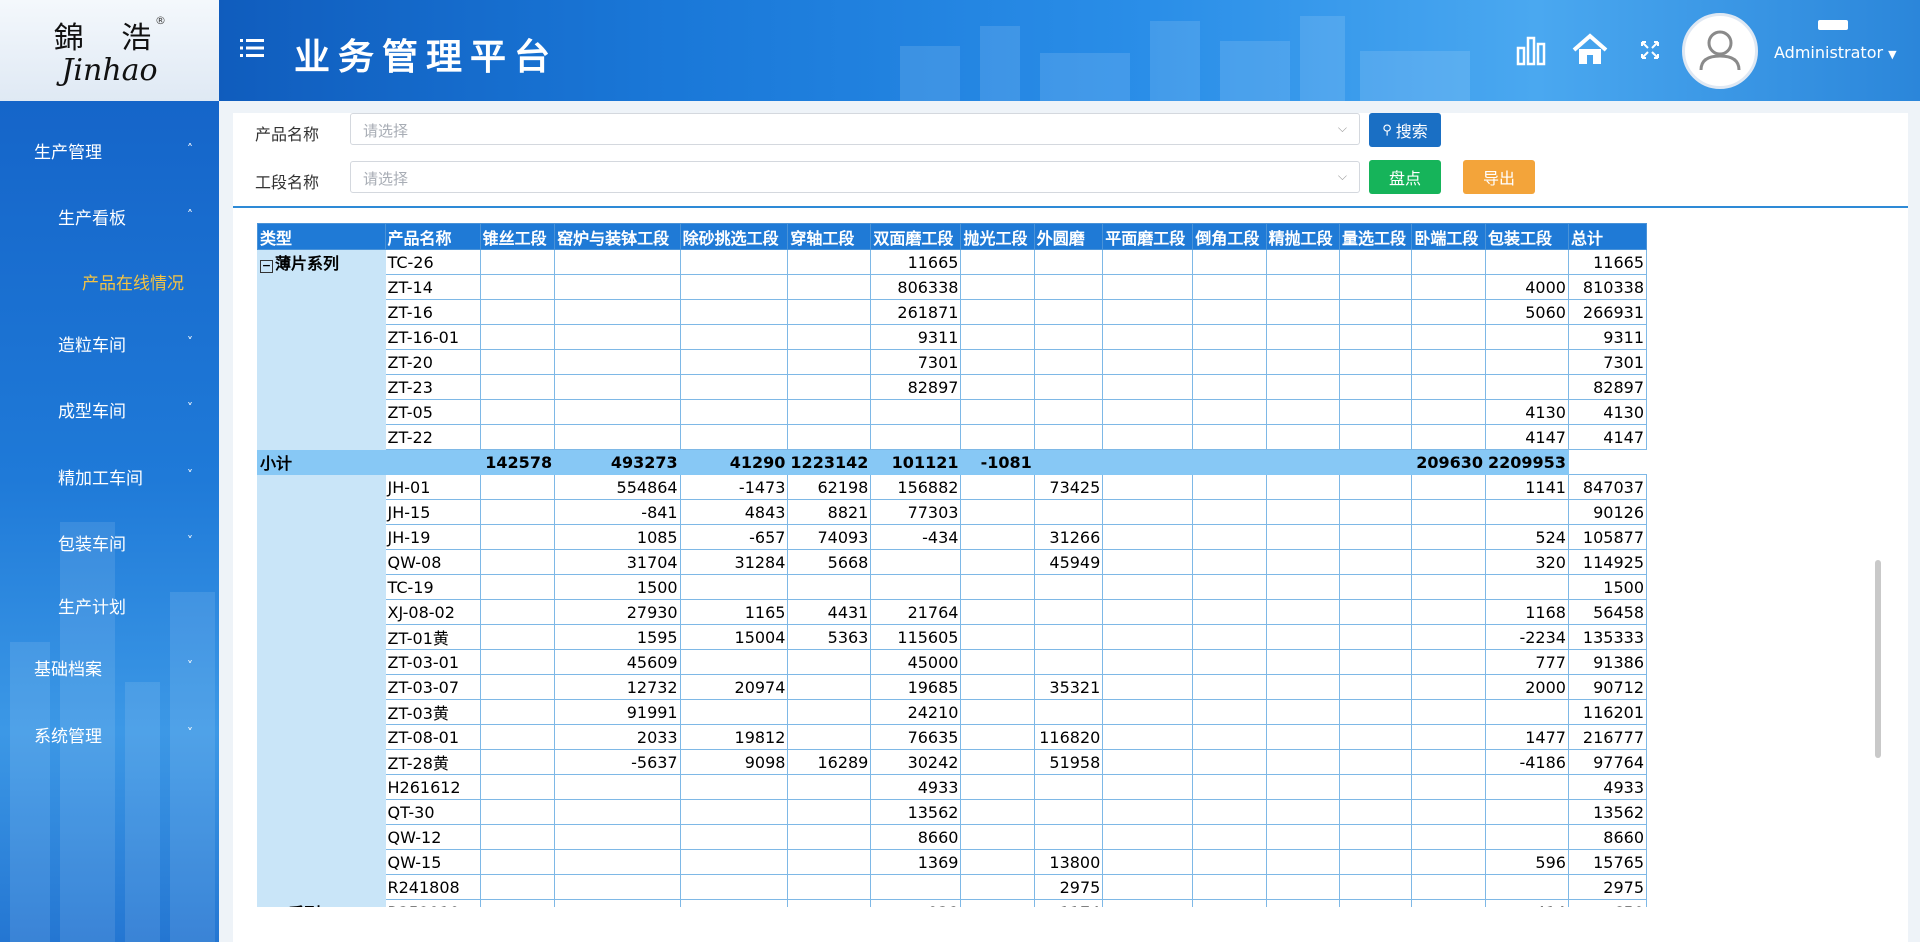 The height and width of the screenshot is (942, 1920). What do you see at coordinates (1499, 177) in the screenshot?
I see `export-button: 导出` at bounding box center [1499, 177].